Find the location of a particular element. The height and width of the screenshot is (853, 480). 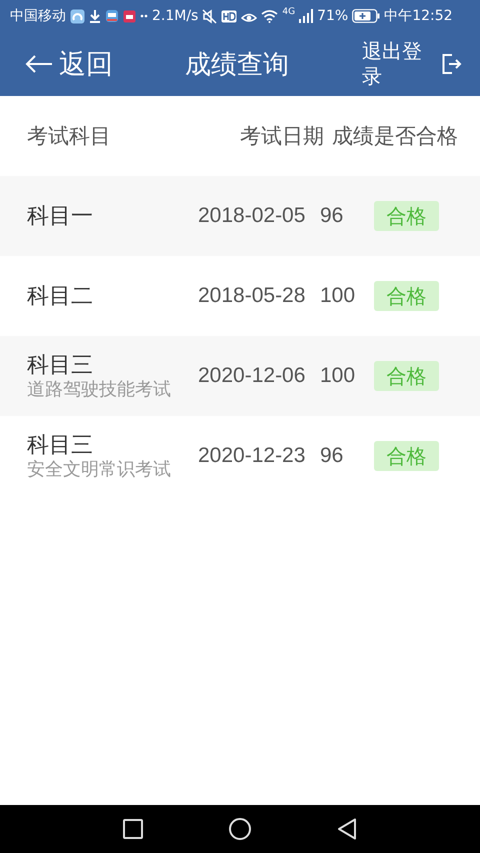

clock-time: 中午12:52 is located at coordinates (418, 16).